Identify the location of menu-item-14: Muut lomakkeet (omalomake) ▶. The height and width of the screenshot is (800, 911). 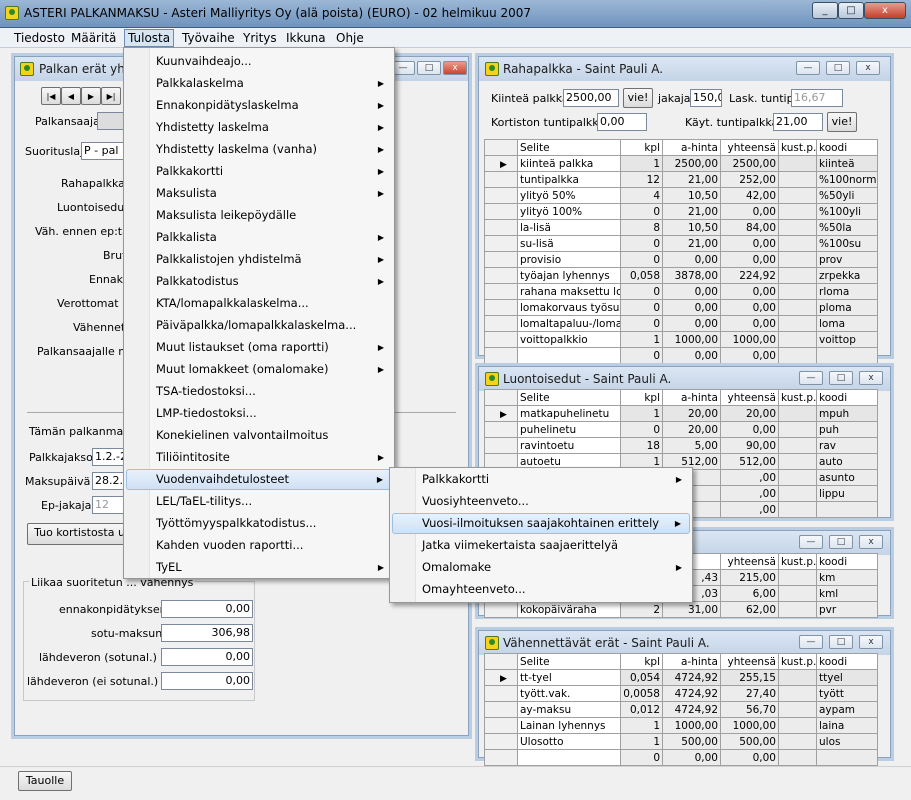
(259, 369).